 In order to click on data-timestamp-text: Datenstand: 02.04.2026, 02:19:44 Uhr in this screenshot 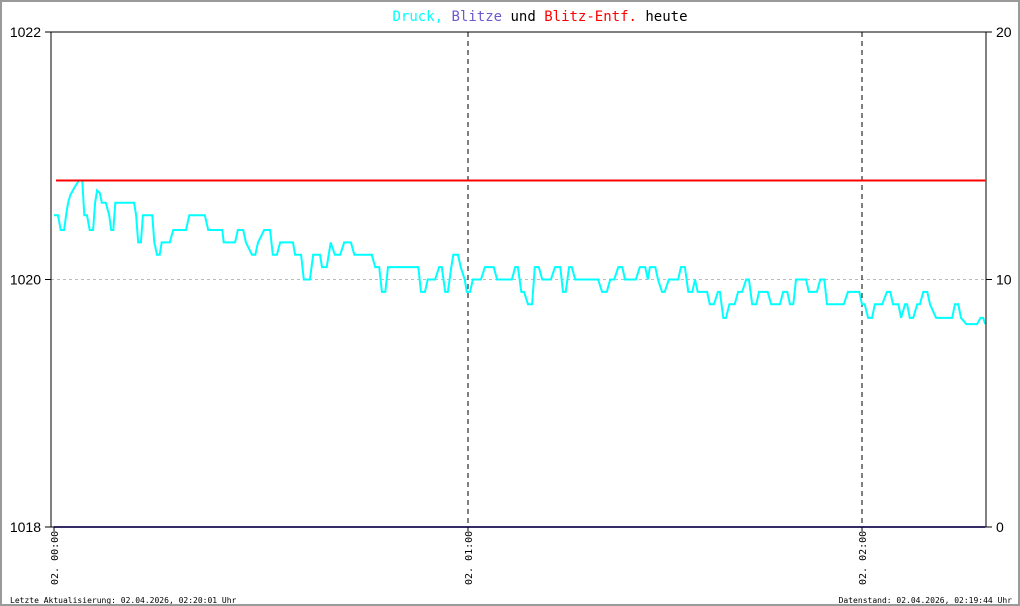, I will do `click(926, 600)`.